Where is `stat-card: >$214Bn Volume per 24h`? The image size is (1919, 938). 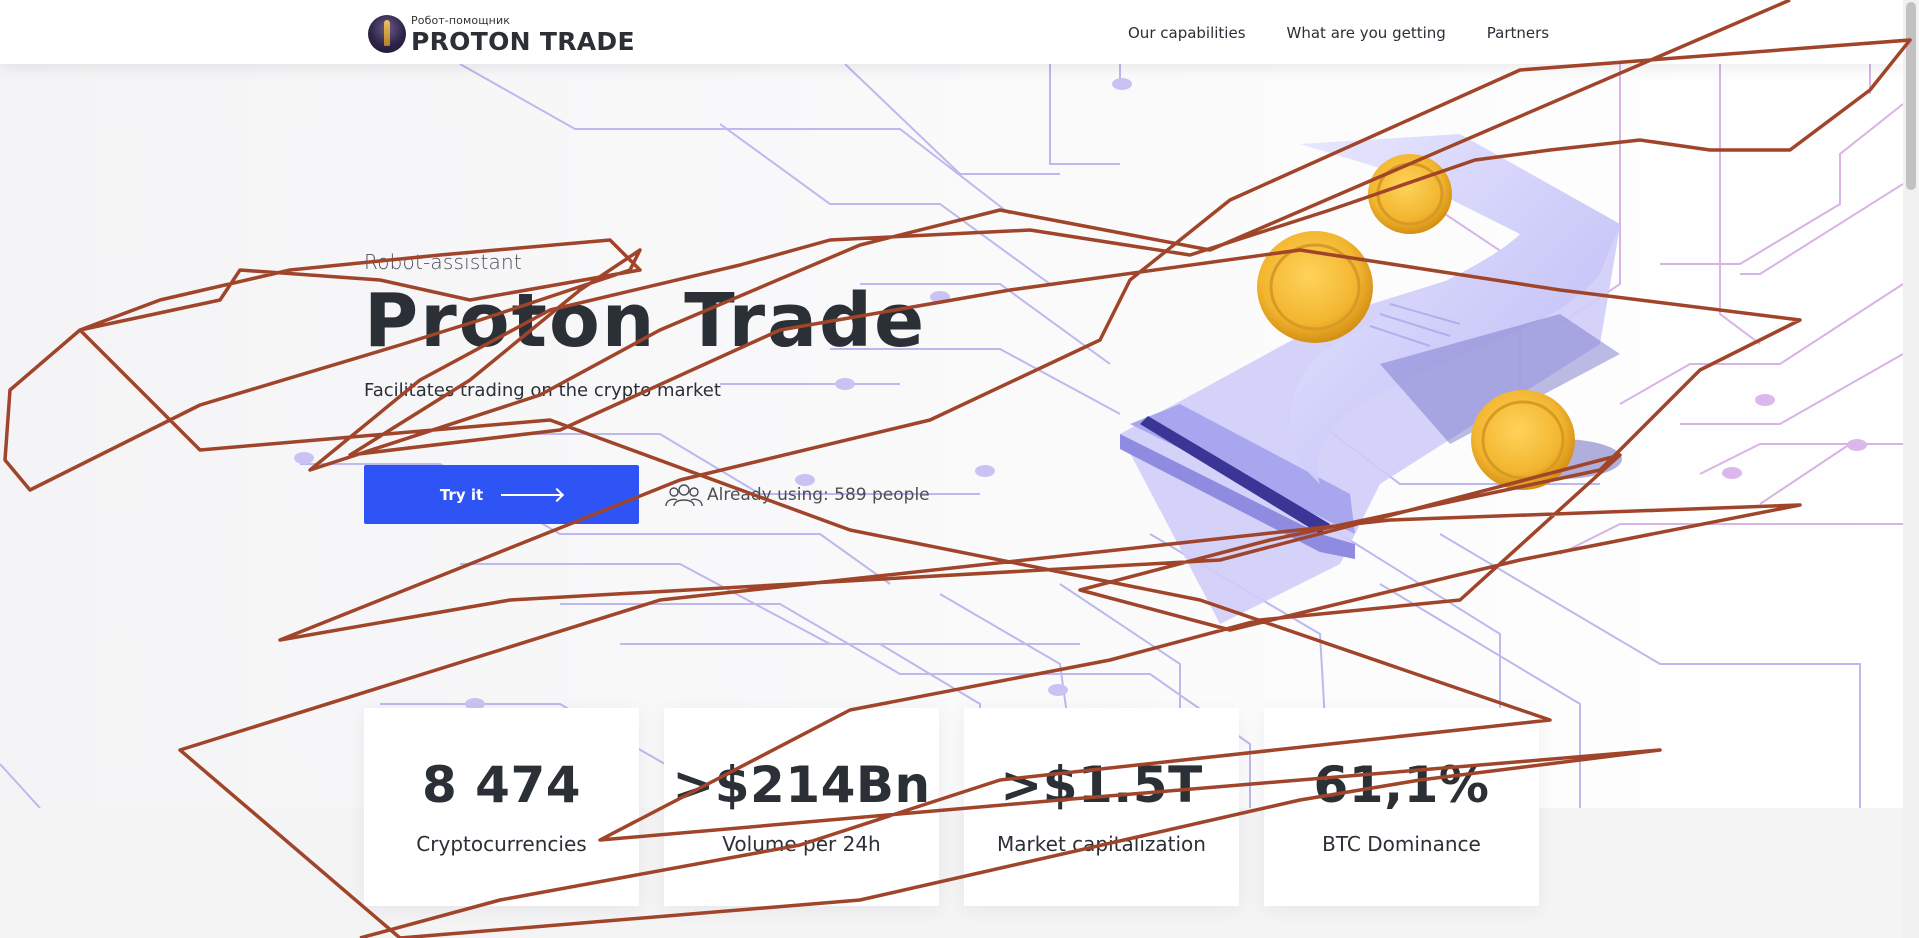
stat-card: >$214Bn Volume per 24h is located at coordinates (801, 807).